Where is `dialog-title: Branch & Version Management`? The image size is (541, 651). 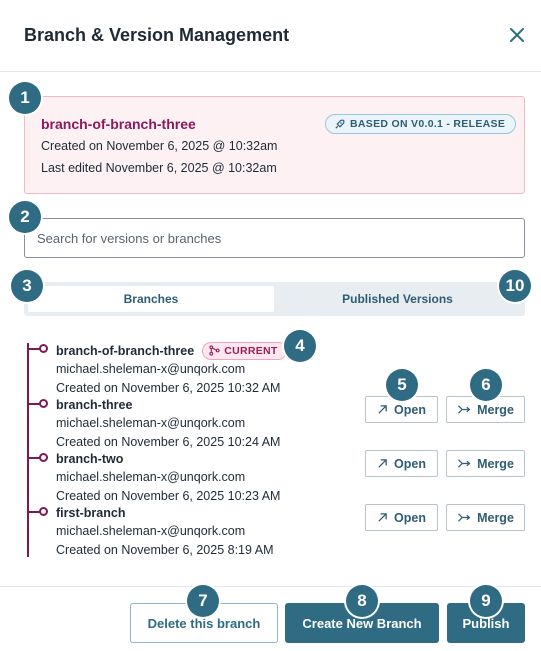
dialog-title: Branch & Version Management is located at coordinates (157, 35).